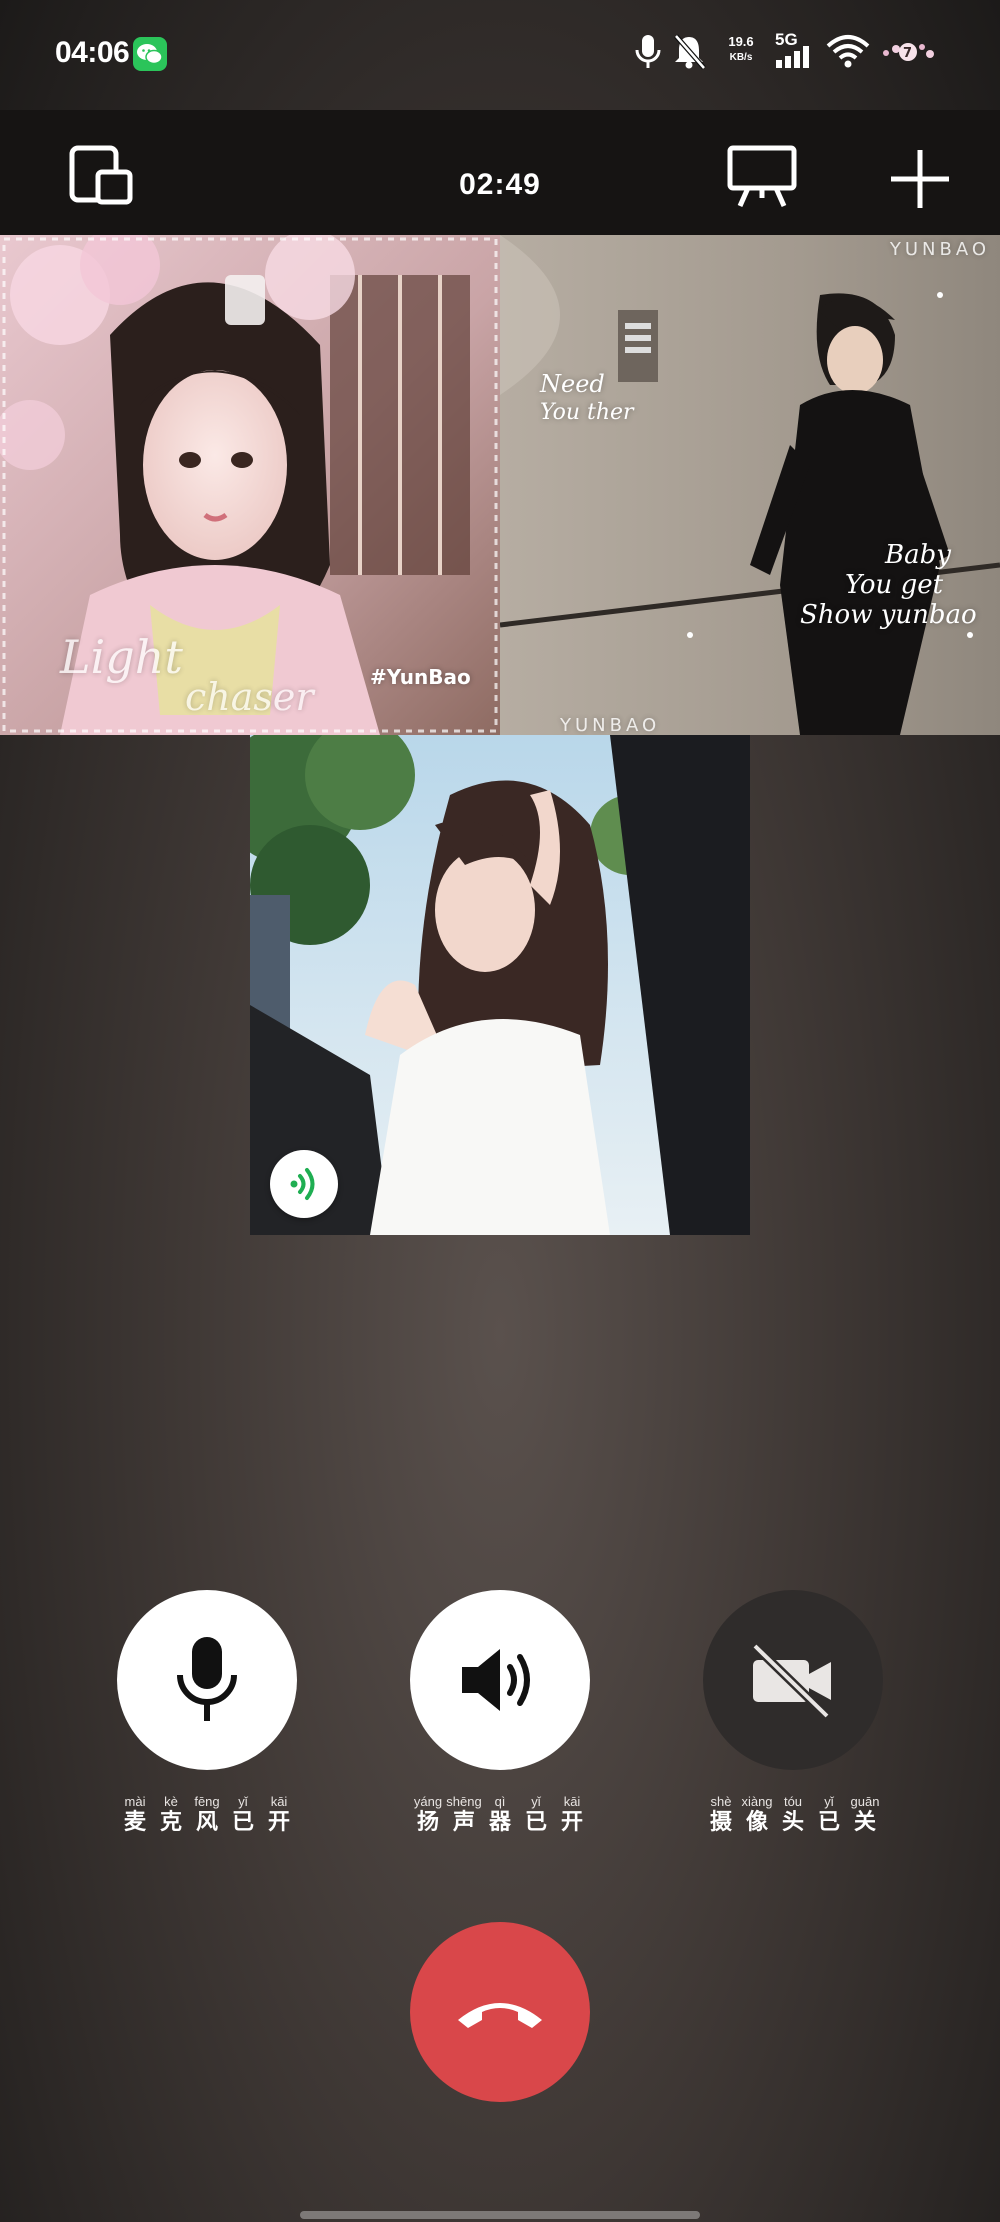 This screenshot has height=2222, width=1000. I want to click on participant-video-1: Light chaser #YunBao, so click(250, 485).